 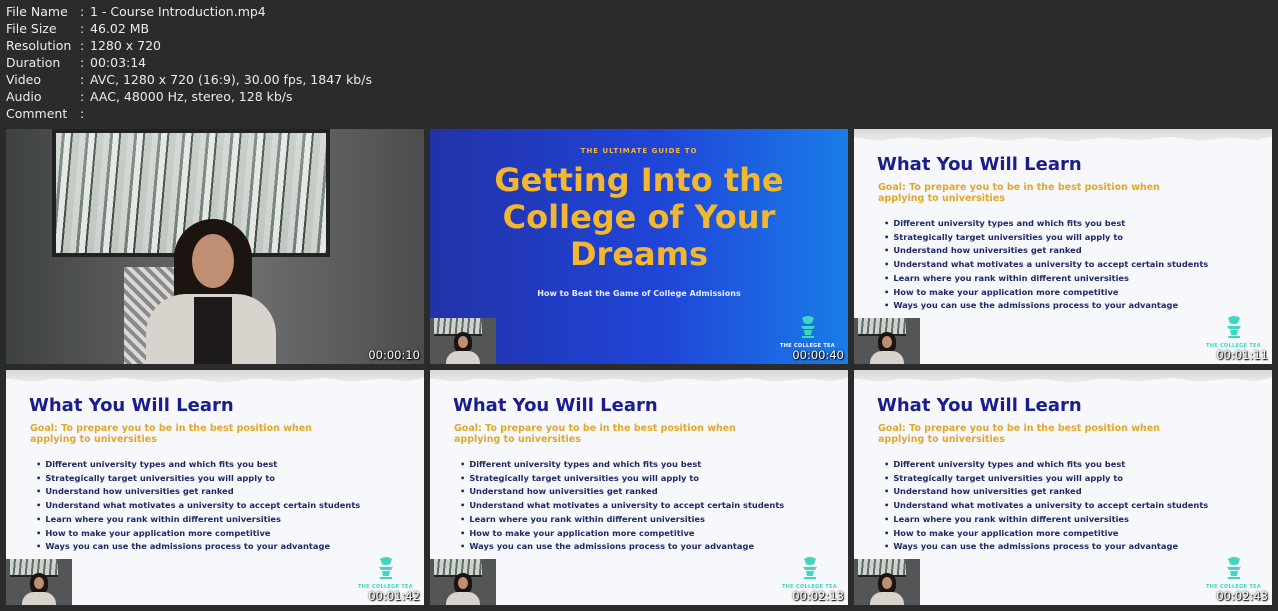 What do you see at coordinates (1242, 596) in the screenshot?
I see `timestamp: 00:02:43` at bounding box center [1242, 596].